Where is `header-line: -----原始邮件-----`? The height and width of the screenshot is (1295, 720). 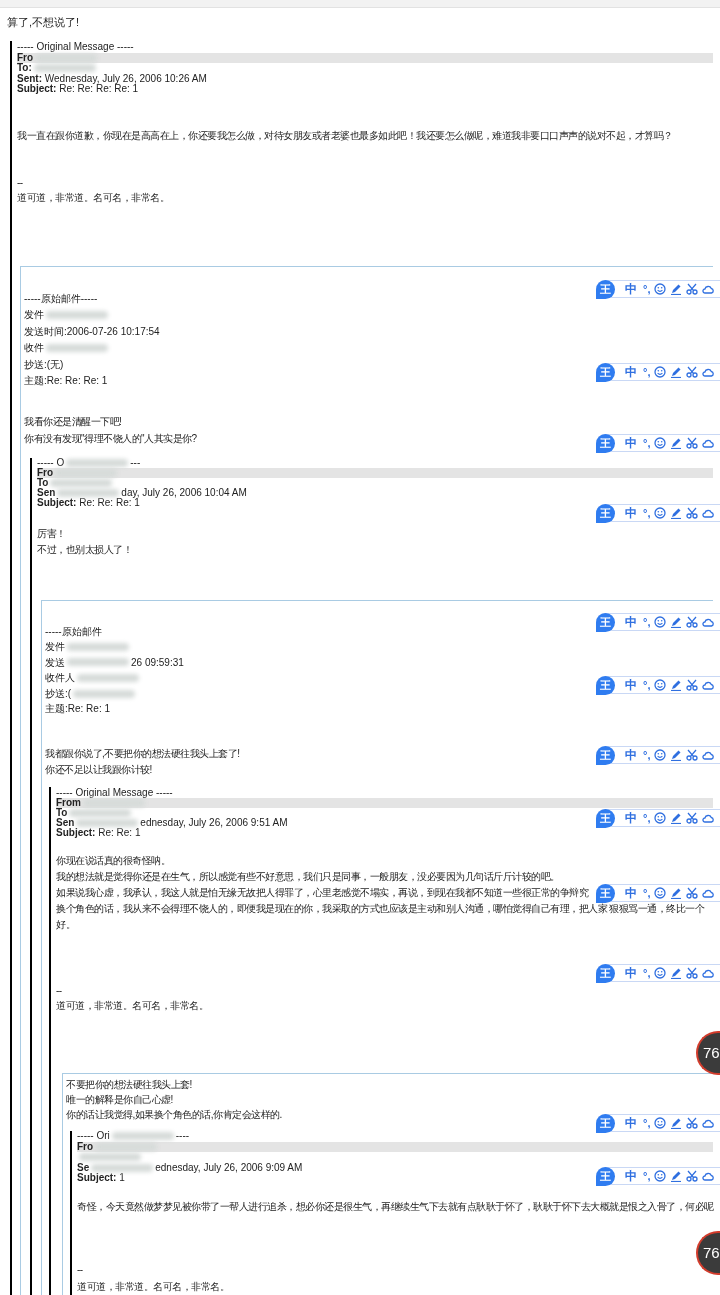 header-line: -----原始邮件----- is located at coordinates (61, 298).